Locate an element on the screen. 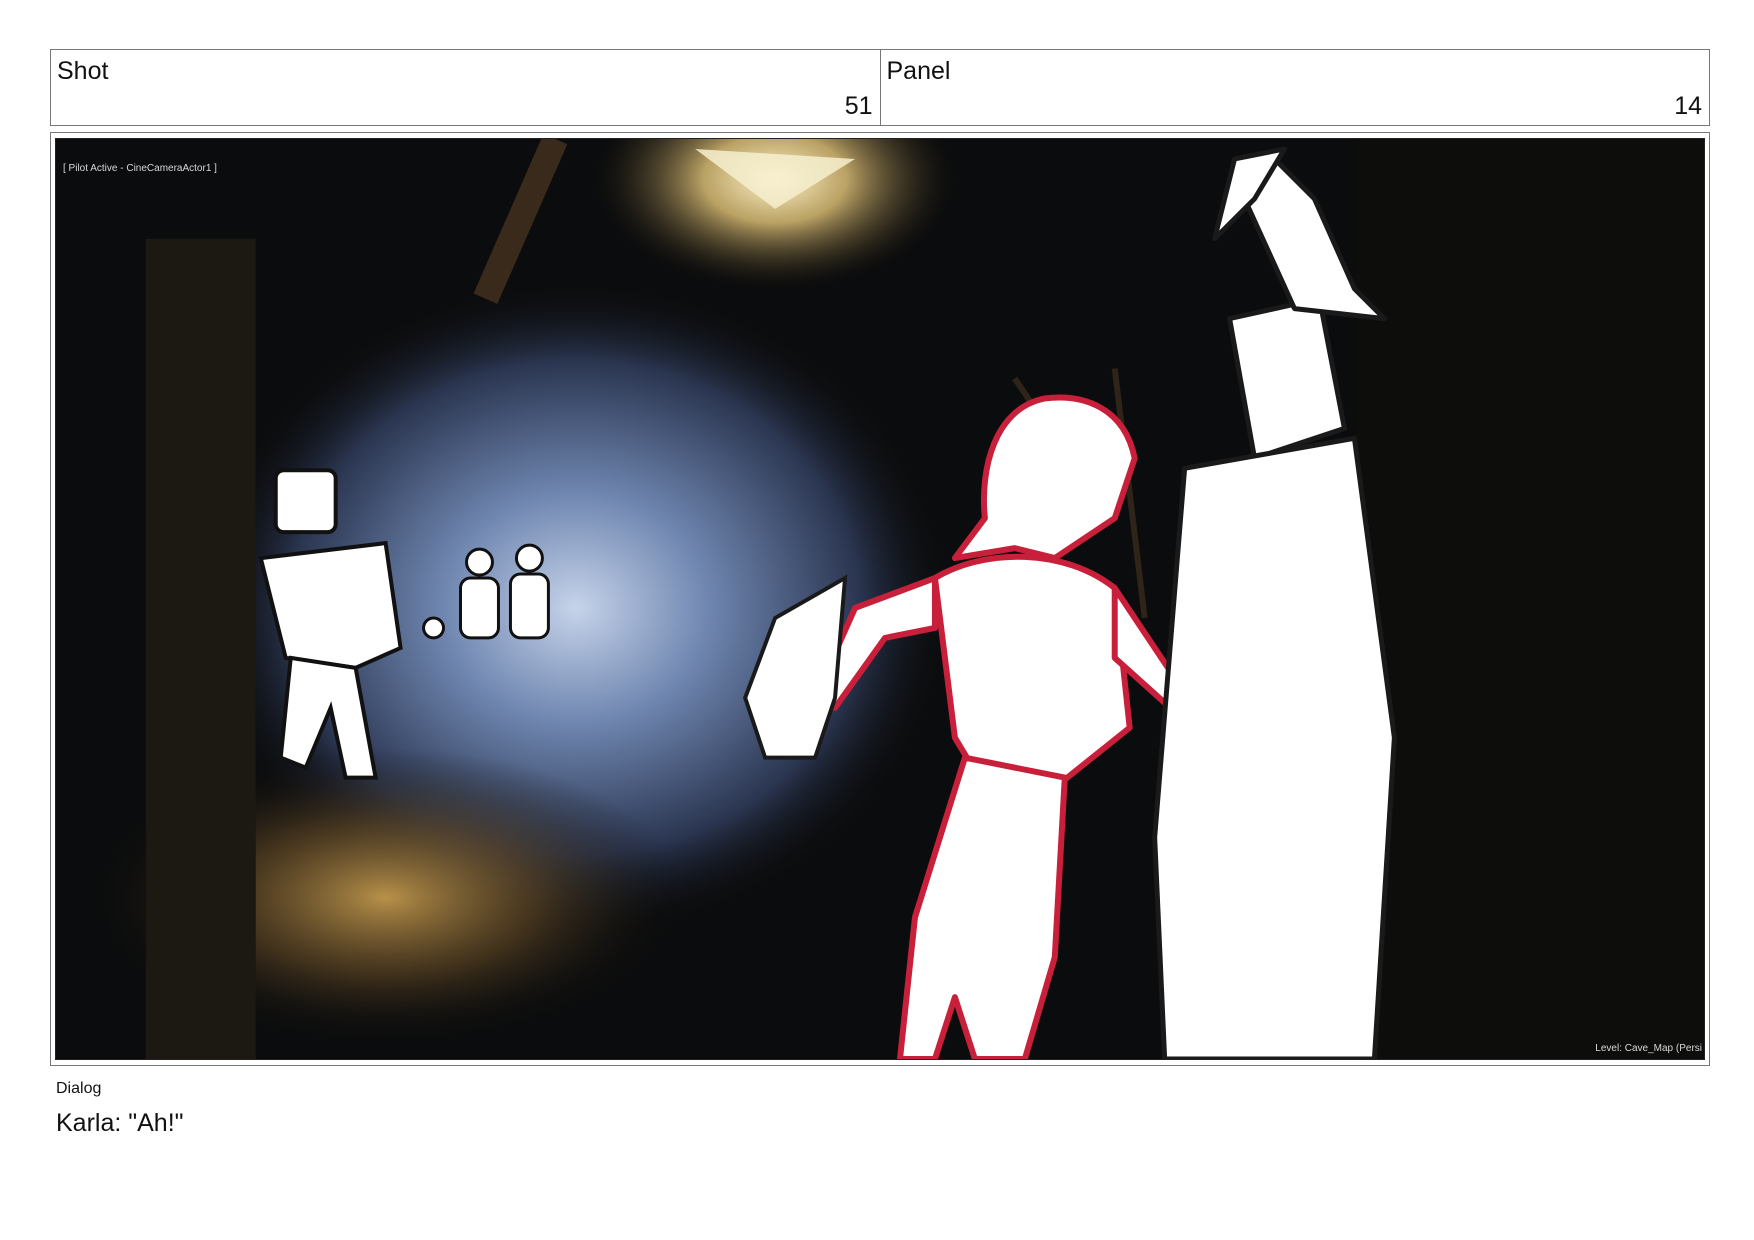 Image resolution: width=1754 pixels, height=1240 pixels. dialog-text: Karla: "Ah!" is located at coordinates (120, 1123).